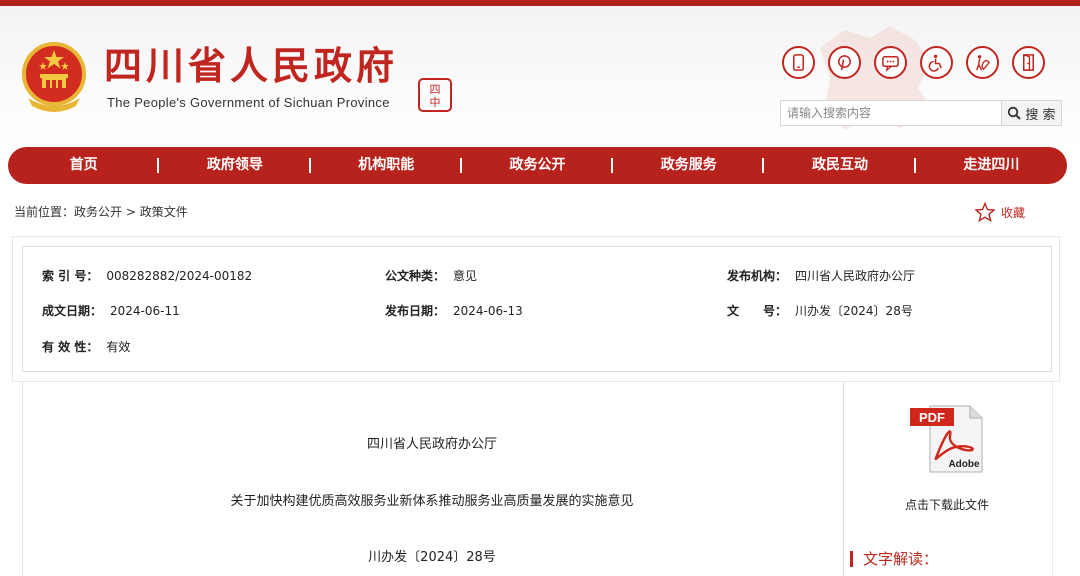  I want to click on meta-value: 四川省人民政府办公厅, so click(855, 276).